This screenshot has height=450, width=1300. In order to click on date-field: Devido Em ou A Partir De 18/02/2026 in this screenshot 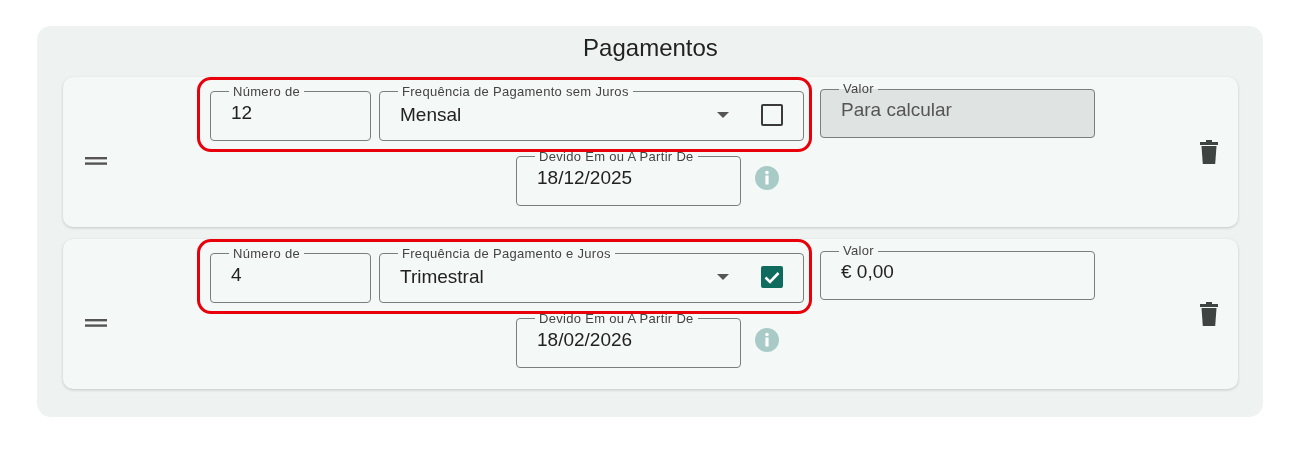, I will do `click(628, 339)`.